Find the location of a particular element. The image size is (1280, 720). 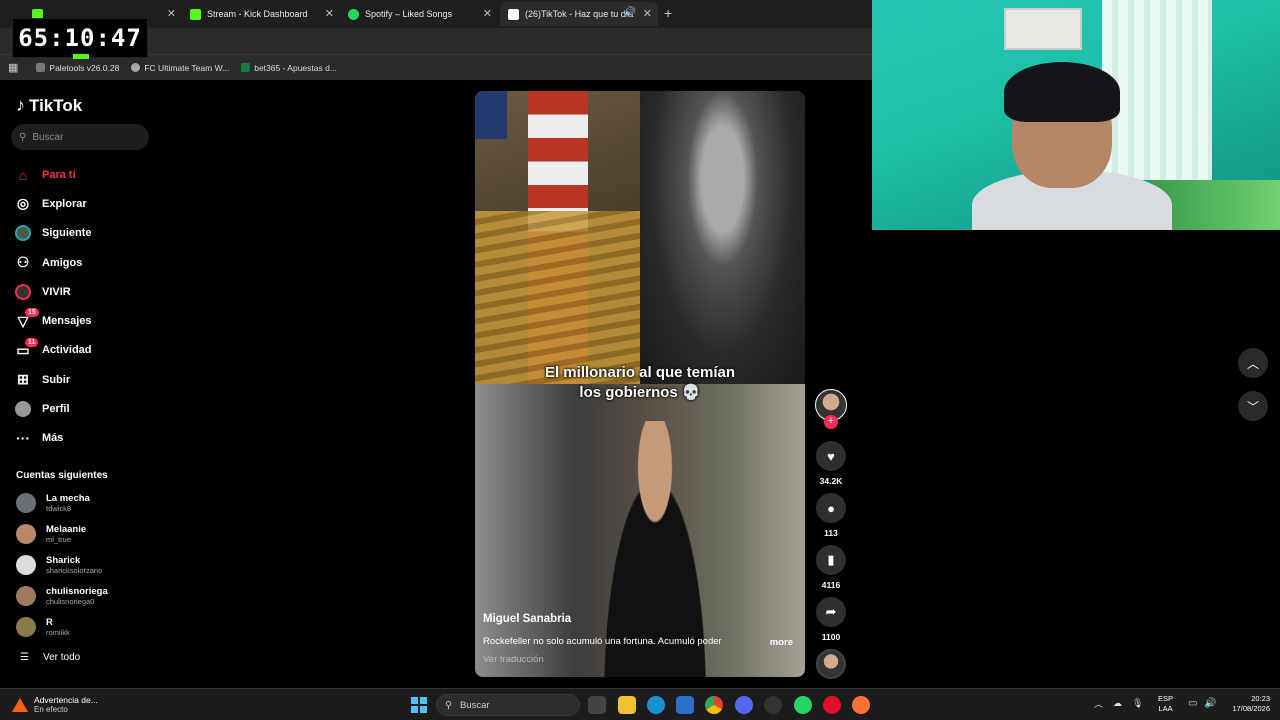

network-icon: ▭ is located at coordinates (1192, 703).